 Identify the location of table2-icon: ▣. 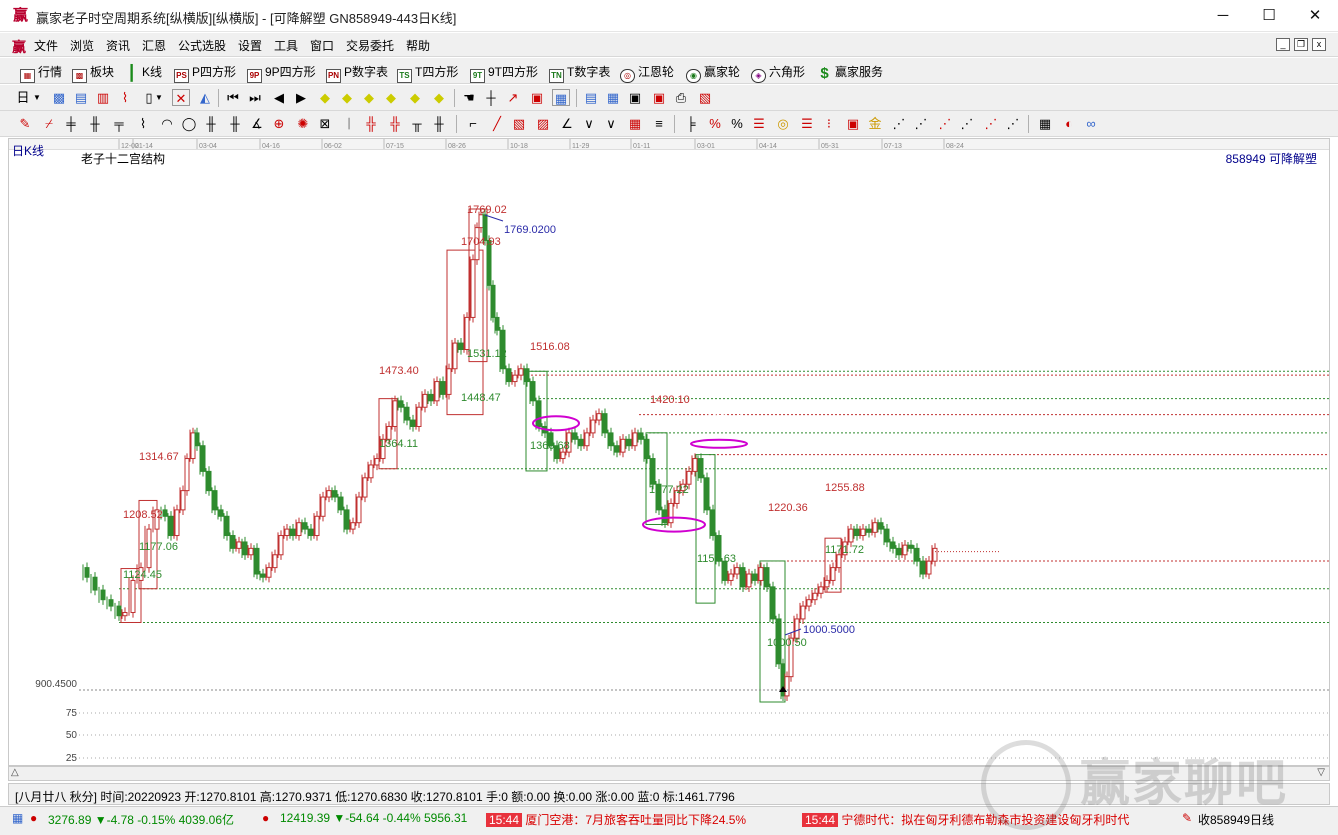
(853, 123).